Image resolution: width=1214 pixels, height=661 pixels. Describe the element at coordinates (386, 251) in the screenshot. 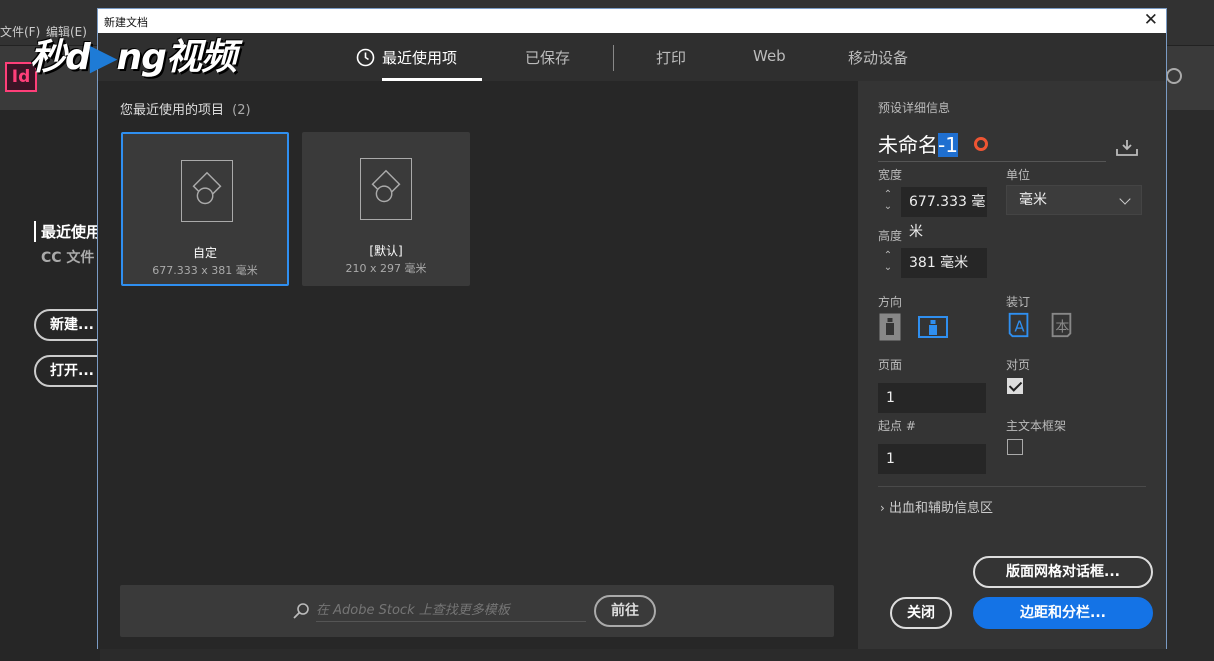

I see `preset-name: [默认]` at that location.